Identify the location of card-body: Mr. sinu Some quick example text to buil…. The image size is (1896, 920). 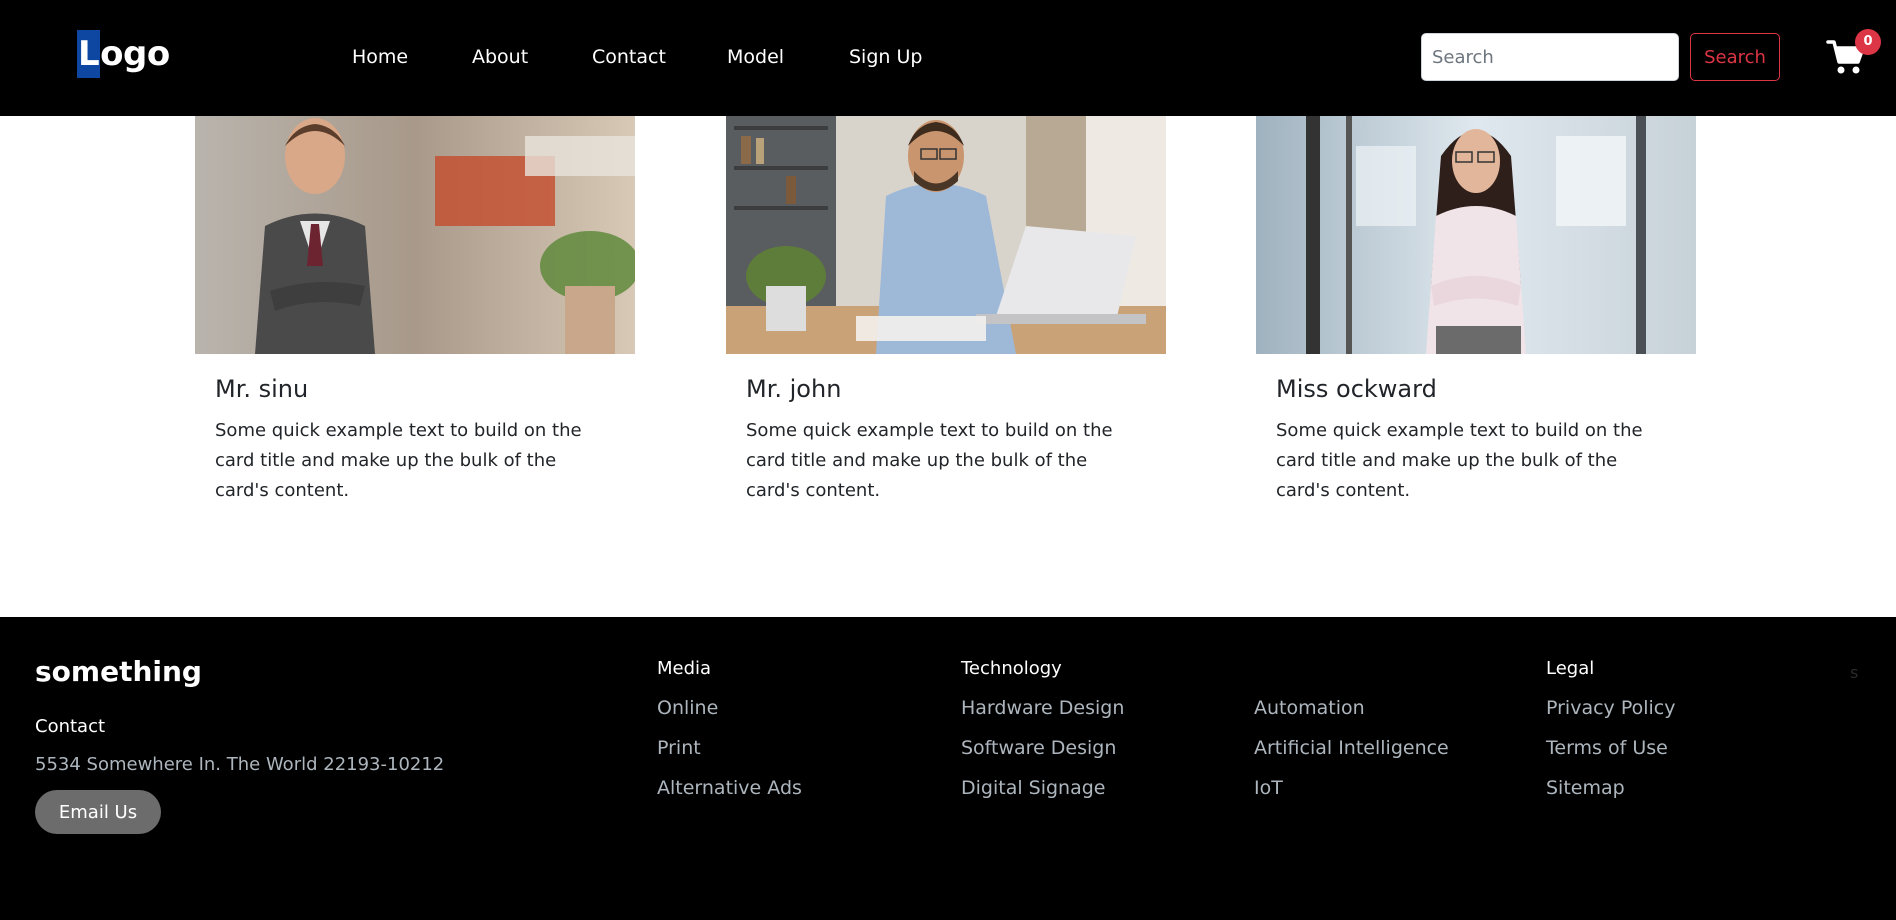
(415, 430).